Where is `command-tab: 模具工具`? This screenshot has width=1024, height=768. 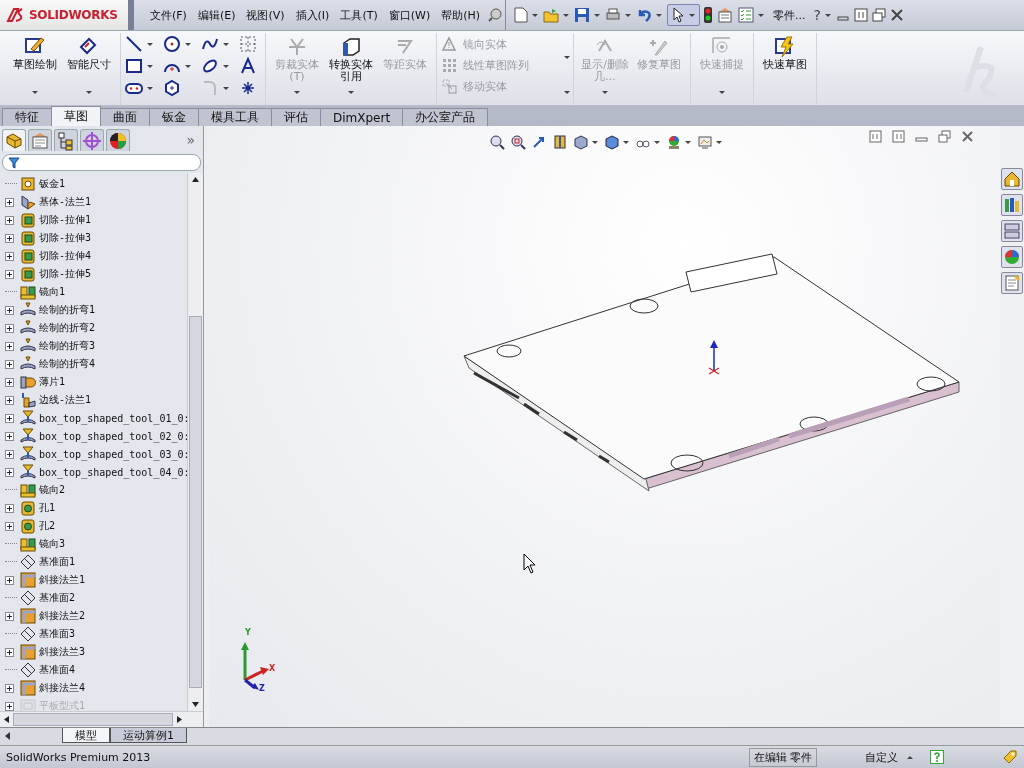 command-tab: 模具工具 is located at coordinates (235, 117).